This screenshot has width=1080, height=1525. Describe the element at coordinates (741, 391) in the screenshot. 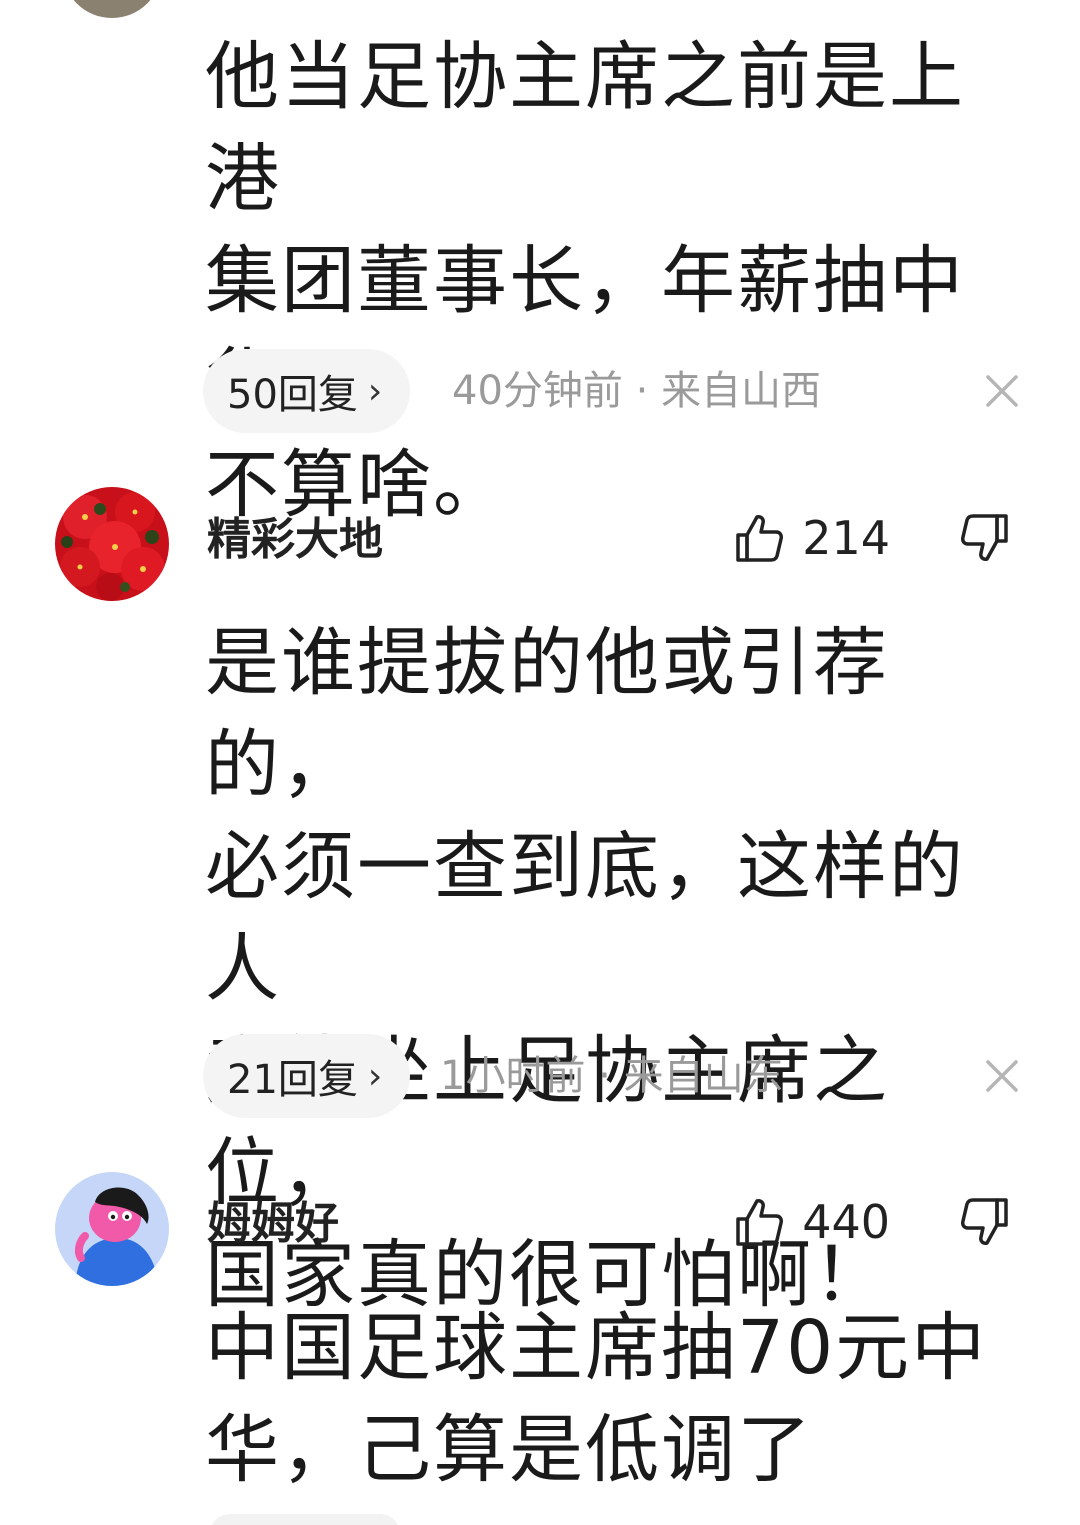

I see `comment-location: 来自山西` at that location.